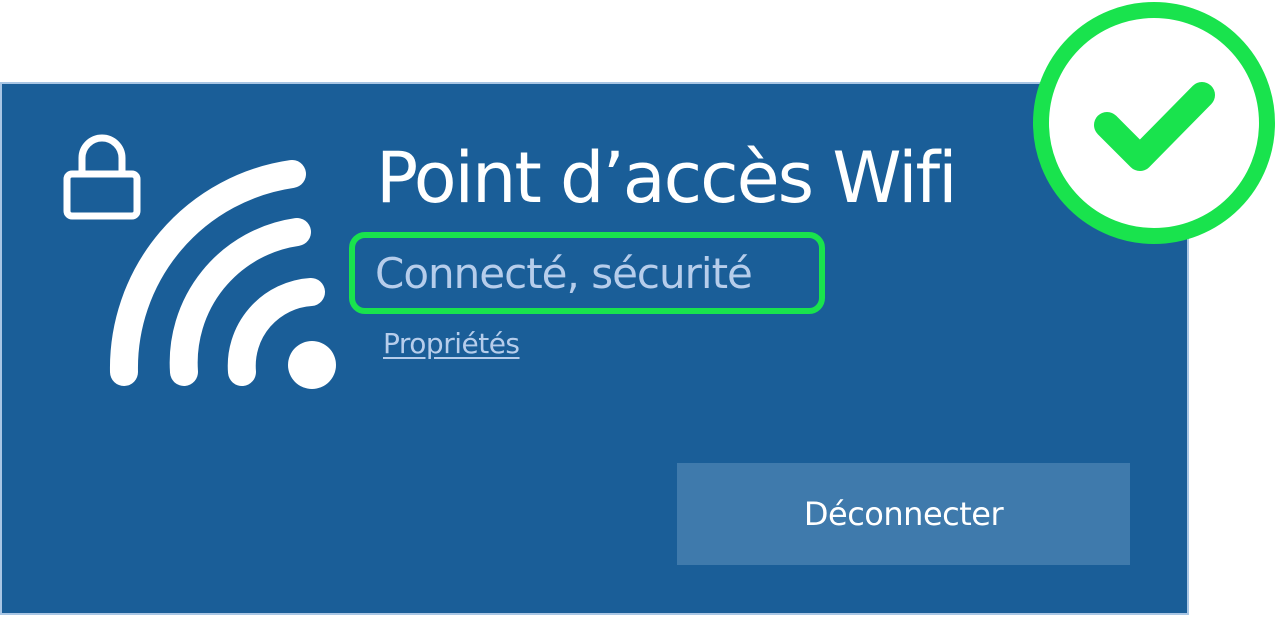 This screenshot has height=619, width=1277. What do you see at coordinates (667, 178) in the screenshot?
I see `network-name: Point d’accès Wifi` at bounding box center [667, 178].